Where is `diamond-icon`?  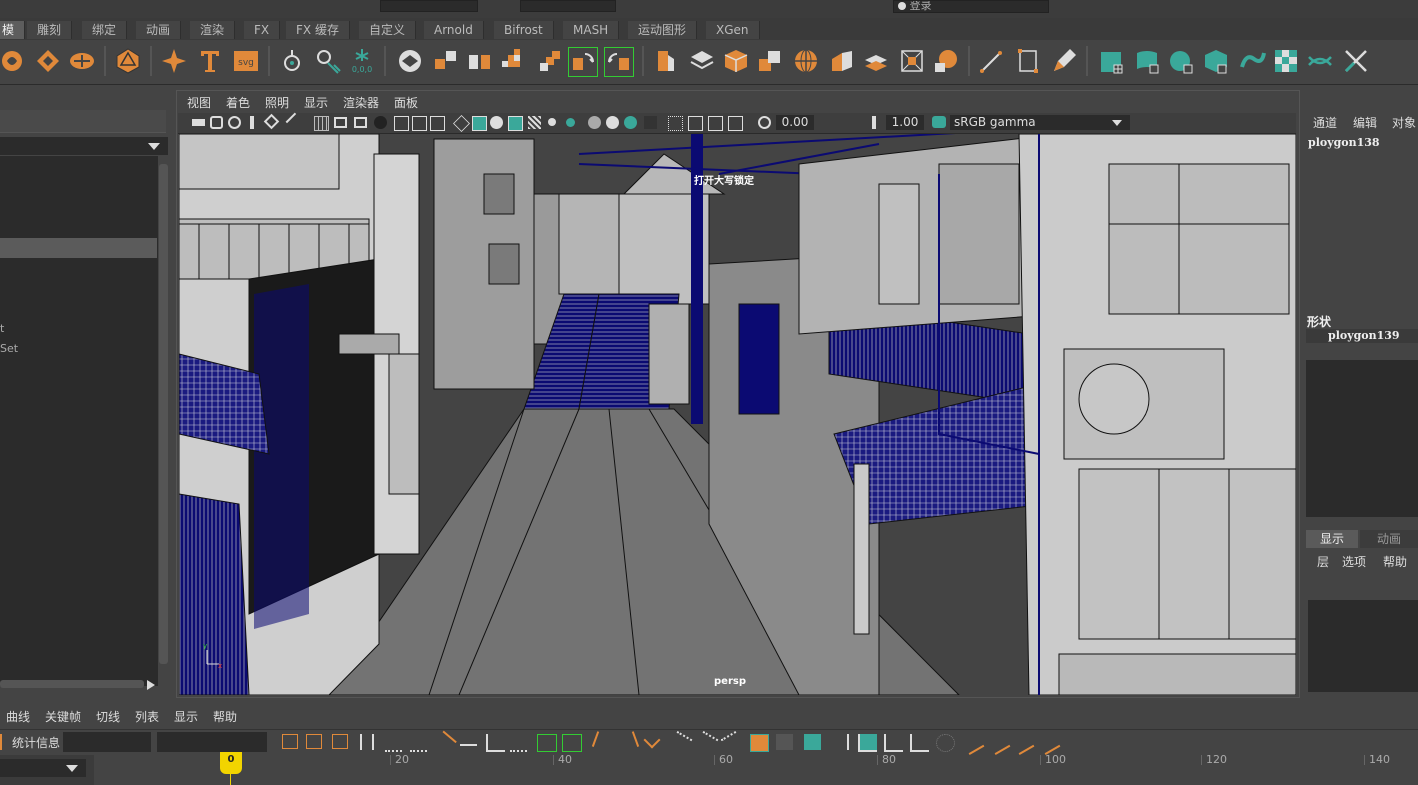
diamond-icon is located at coordinates (48, 61).